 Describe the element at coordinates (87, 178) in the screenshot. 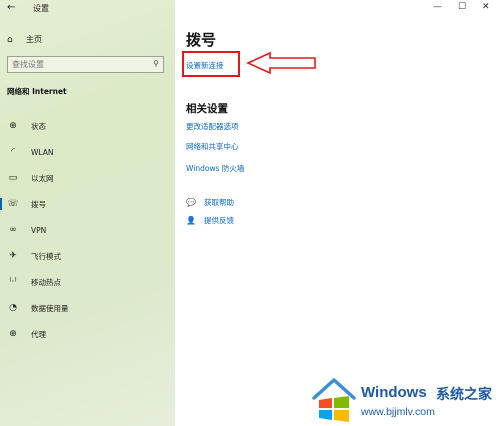

I see `sidebar-item-ethernet: ▭ 以太网` at that location.